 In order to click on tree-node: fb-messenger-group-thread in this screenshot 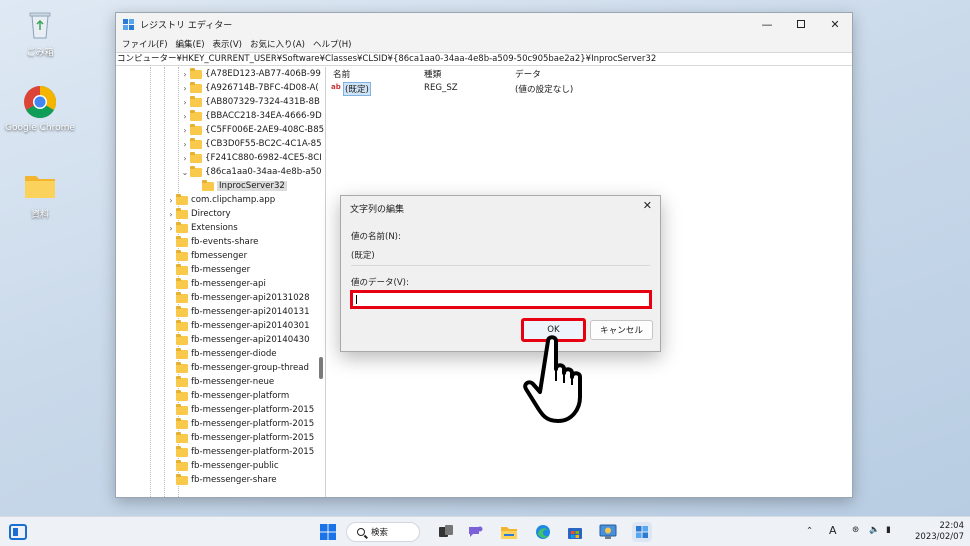, I will do `click(237, 368)`.